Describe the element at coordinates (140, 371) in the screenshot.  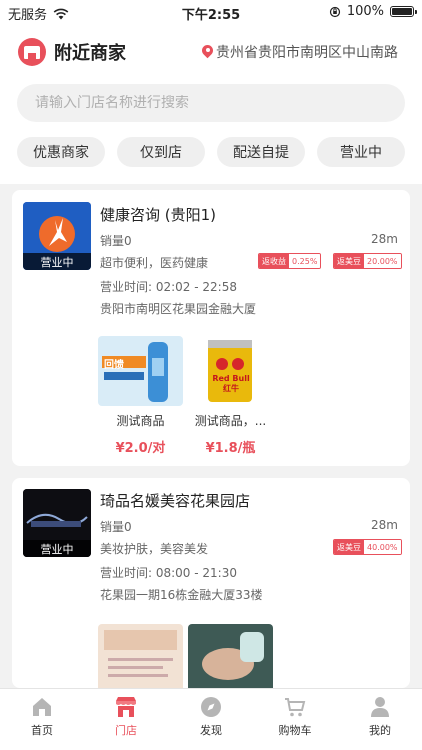
I see `product-image: 回馈` at that location.